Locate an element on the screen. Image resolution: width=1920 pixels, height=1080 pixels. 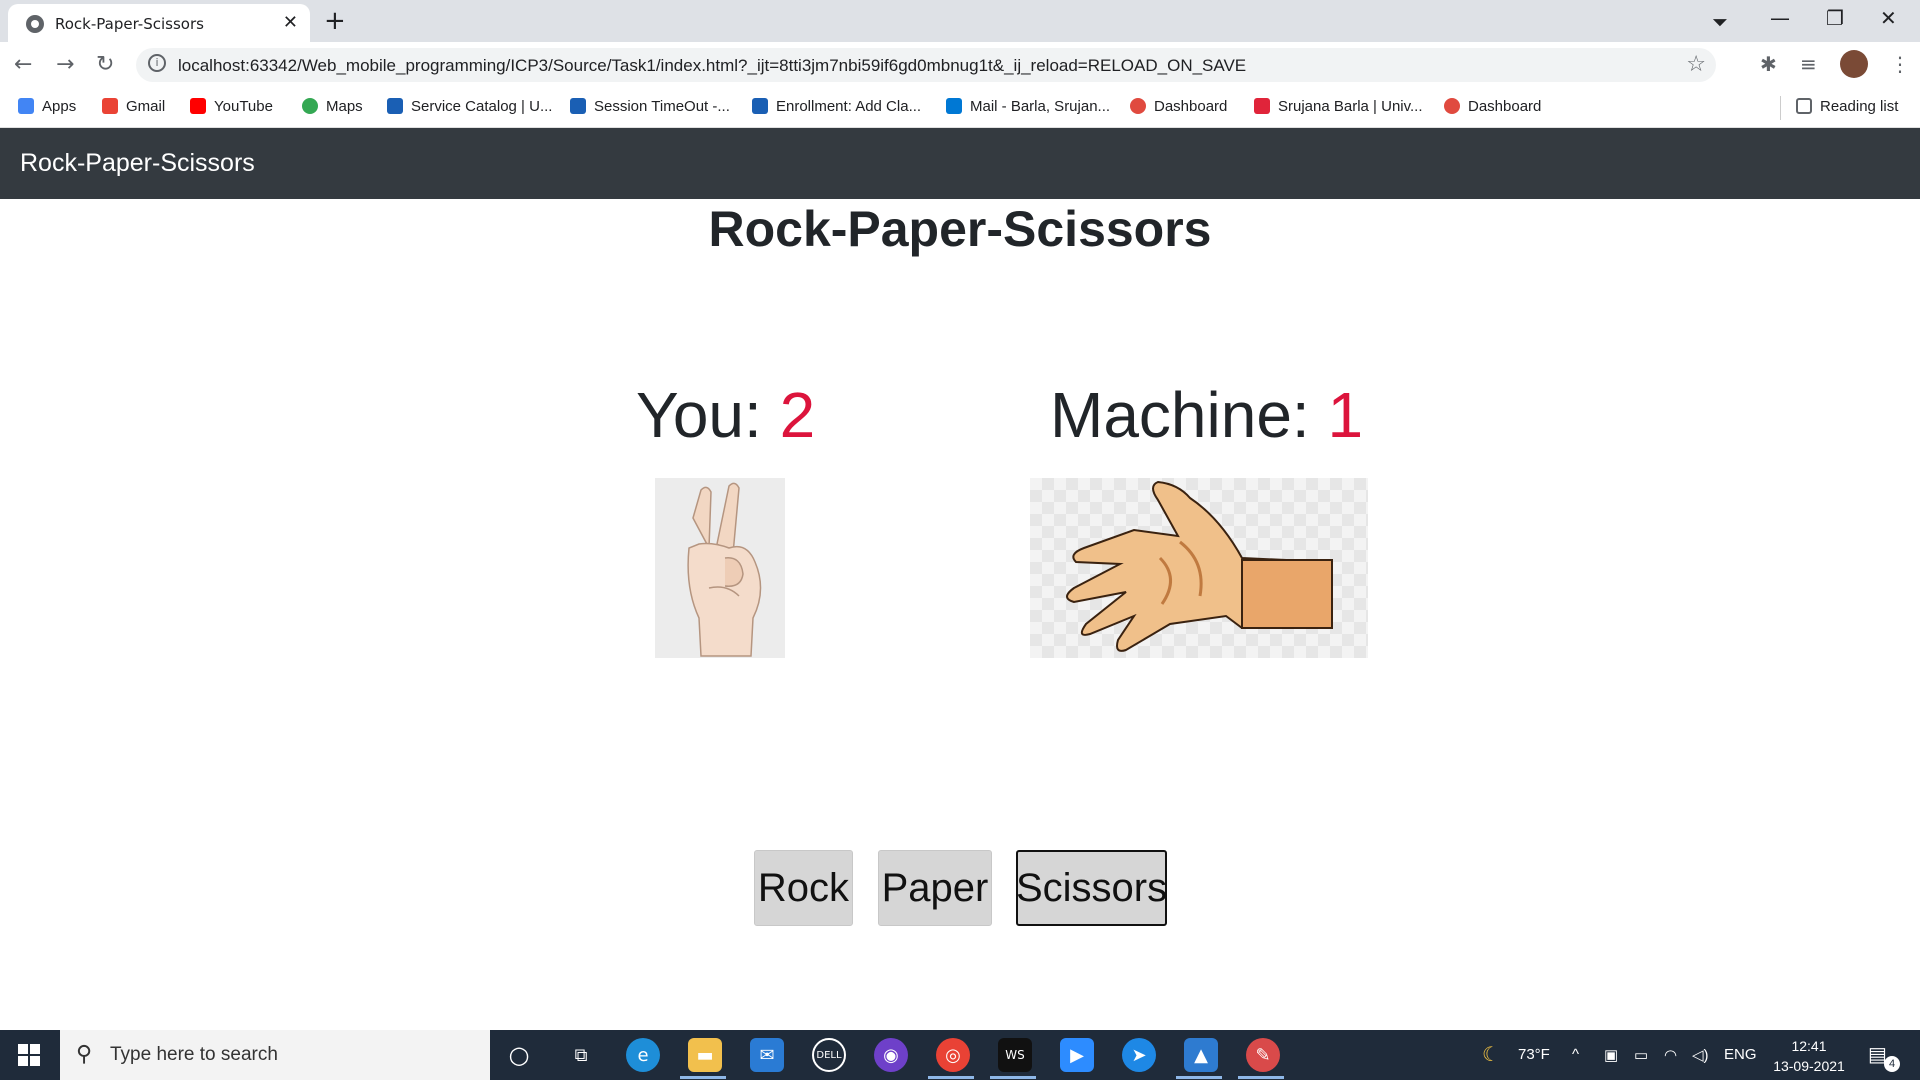
app-navbar: Rock-Paper-Scissors is located at coordinates (960, 163).